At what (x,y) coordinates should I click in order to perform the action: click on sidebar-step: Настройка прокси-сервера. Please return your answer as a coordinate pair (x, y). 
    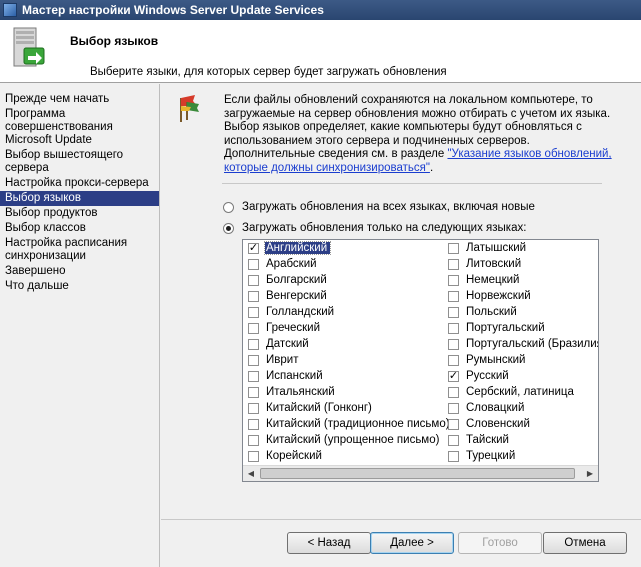
    Looking at the image, I should click on (79, 183).